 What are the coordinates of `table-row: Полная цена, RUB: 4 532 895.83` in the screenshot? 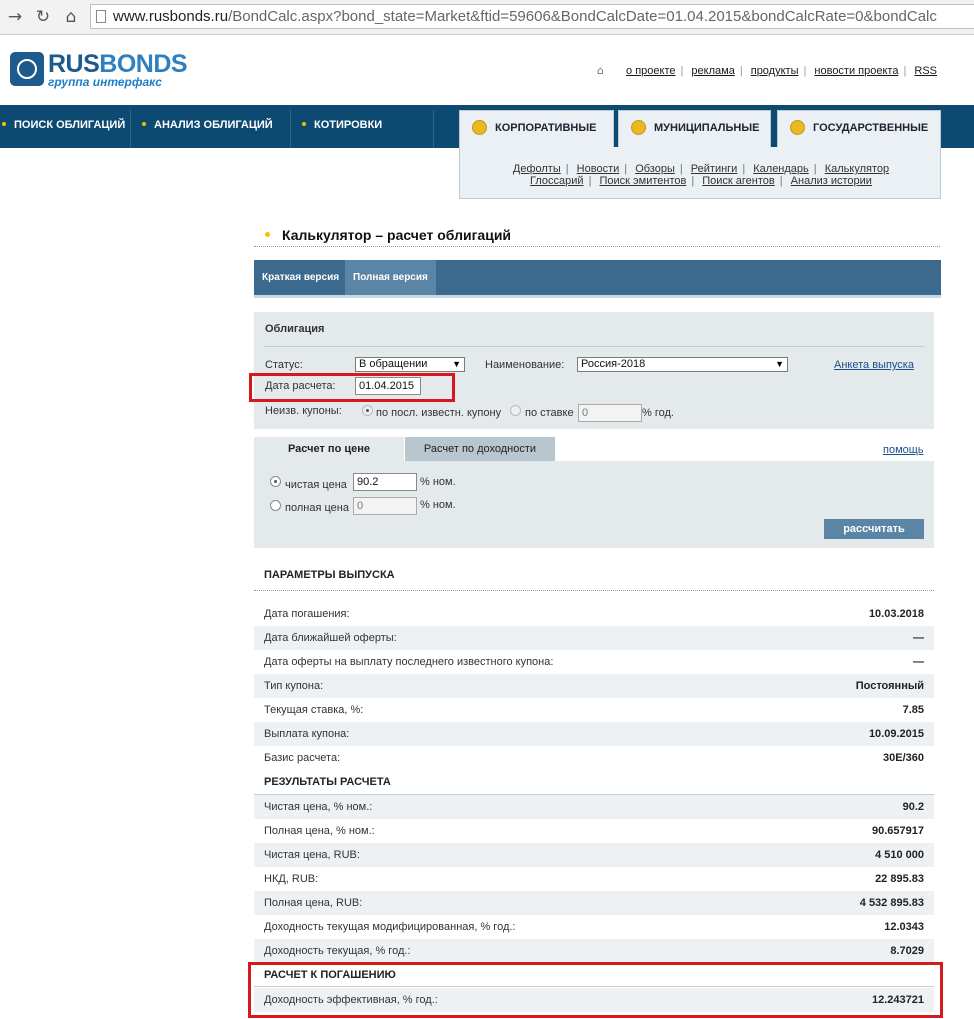 It's located at (594, 903).